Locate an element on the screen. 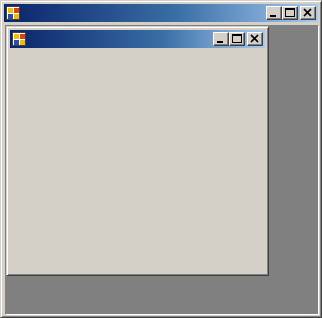 This screenshot has width=322, height=318. child-close-button is located at coordinates (255, 39).